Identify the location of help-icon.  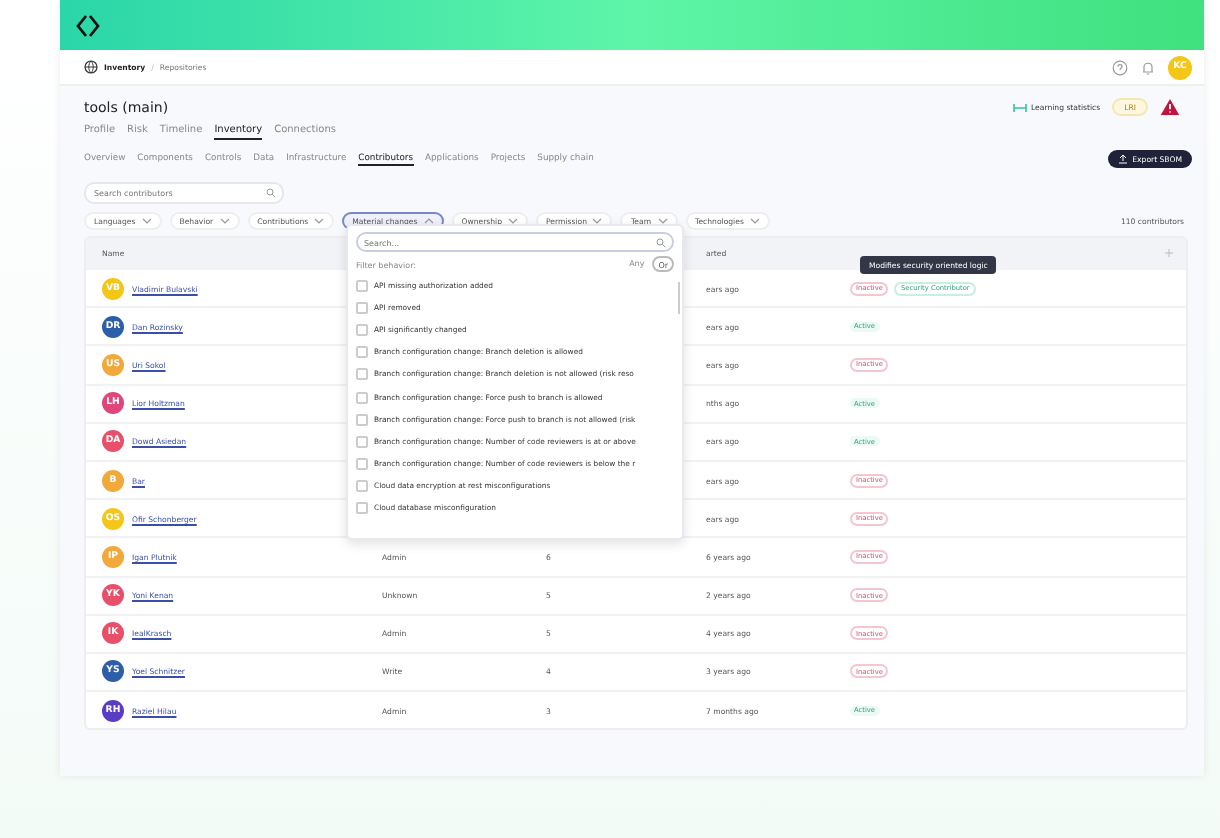
(1120, 67).